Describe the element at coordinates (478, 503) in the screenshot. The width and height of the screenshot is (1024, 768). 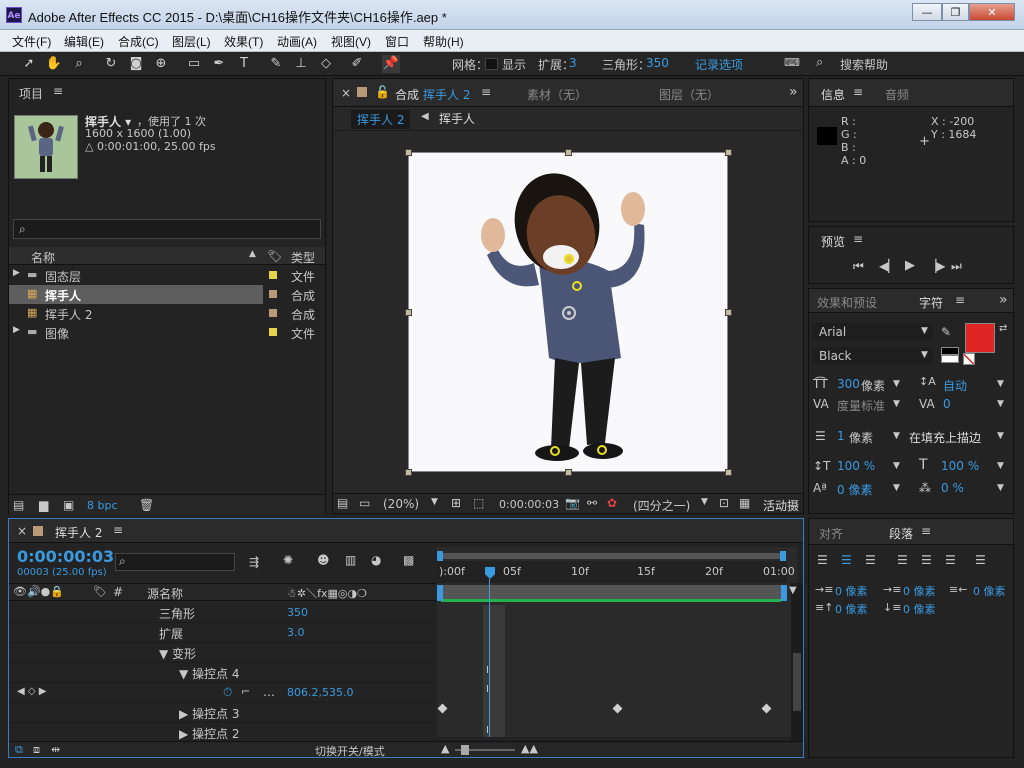
I see `mask-visibility-icon: ⬚` at that location.